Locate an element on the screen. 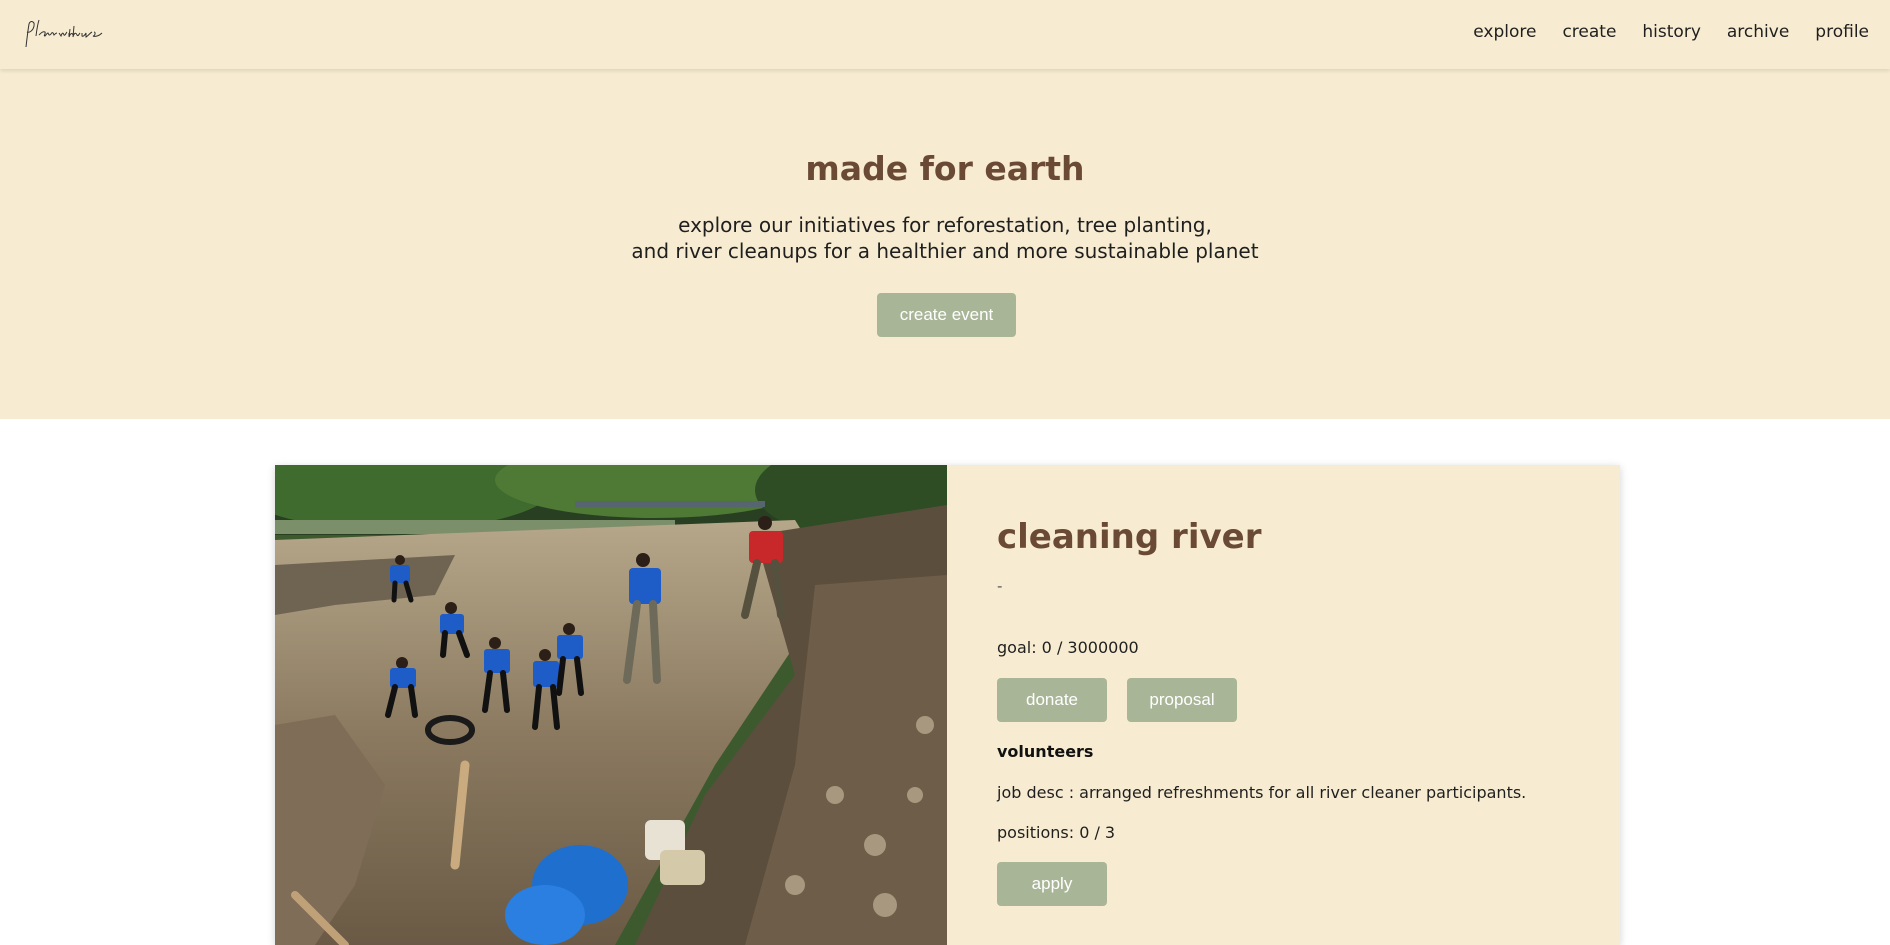 Image resolution: width=1890 pixels, height=945 pixels. nav-links: explore create history archive profile is located at coordinates (1658, 32).